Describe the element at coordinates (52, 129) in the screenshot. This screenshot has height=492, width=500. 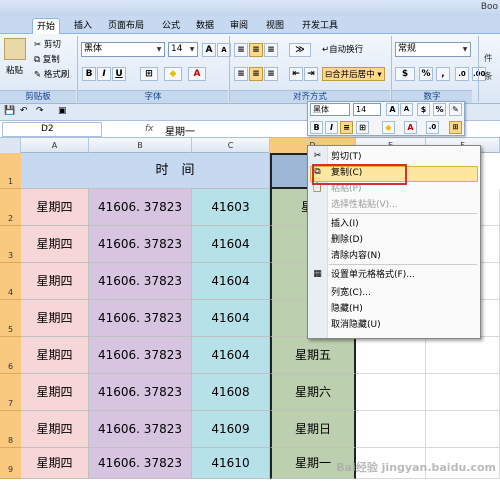
I see `name-box: D2` at that location.